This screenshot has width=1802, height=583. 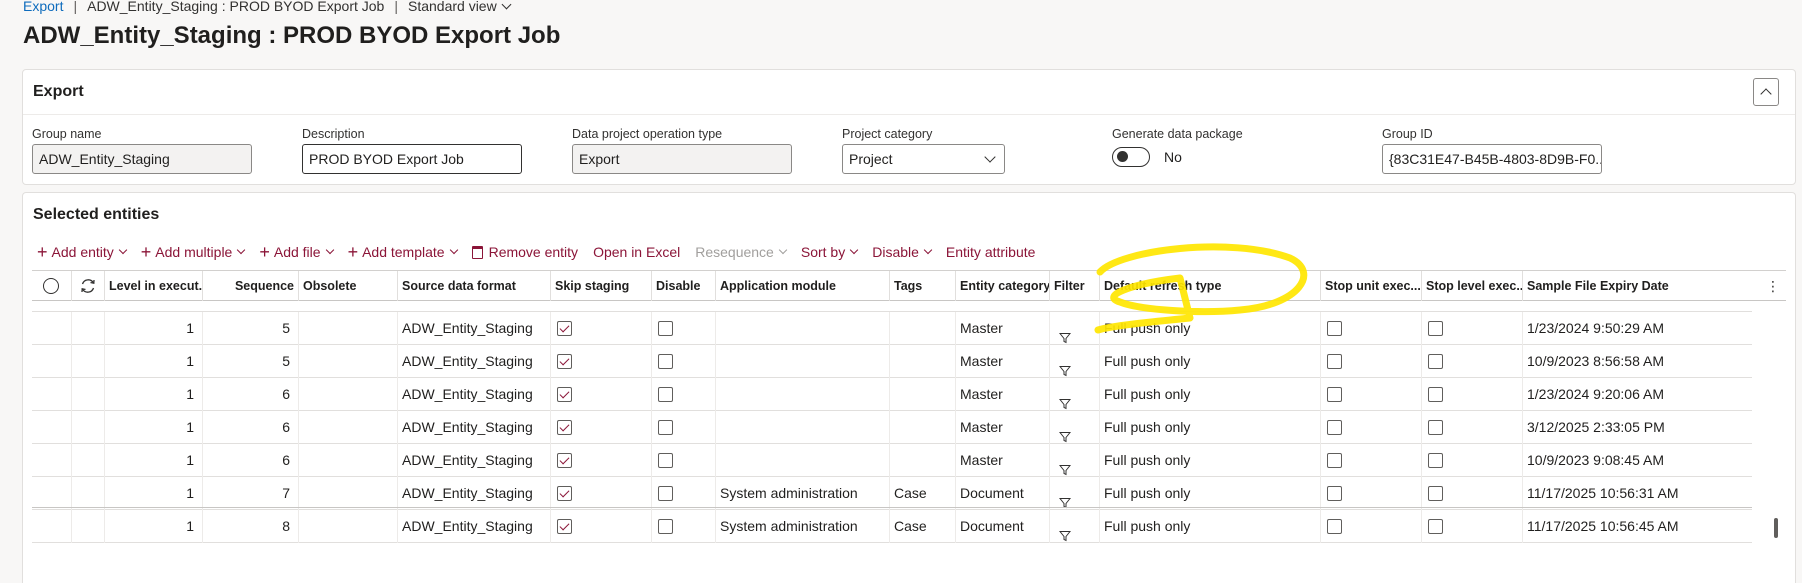 What do you see at coordinates (923, 361) in the screenshot?
I see `tags-cell` at bounding box center [923, 361].